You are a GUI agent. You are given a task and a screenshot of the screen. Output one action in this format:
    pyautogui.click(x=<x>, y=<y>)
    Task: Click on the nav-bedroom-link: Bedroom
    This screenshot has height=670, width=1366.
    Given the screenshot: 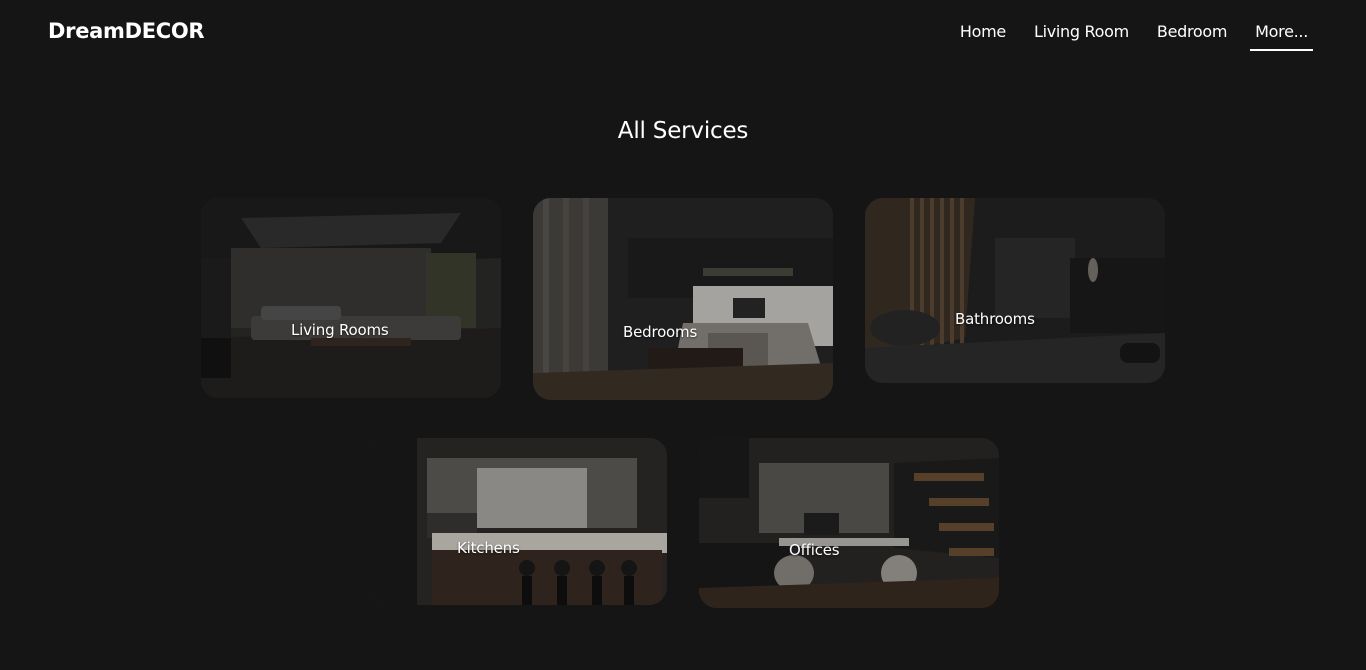 What is the action you would take?
    pyautogui.click(x=1192, y=35)
    